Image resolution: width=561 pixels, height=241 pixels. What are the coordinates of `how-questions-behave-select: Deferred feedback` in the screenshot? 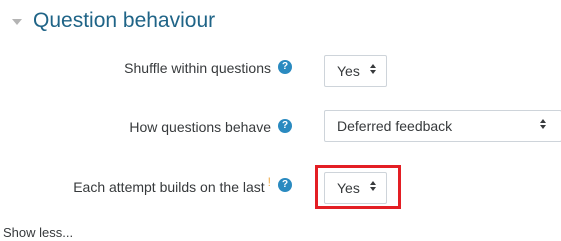 It's located at (442, 126).